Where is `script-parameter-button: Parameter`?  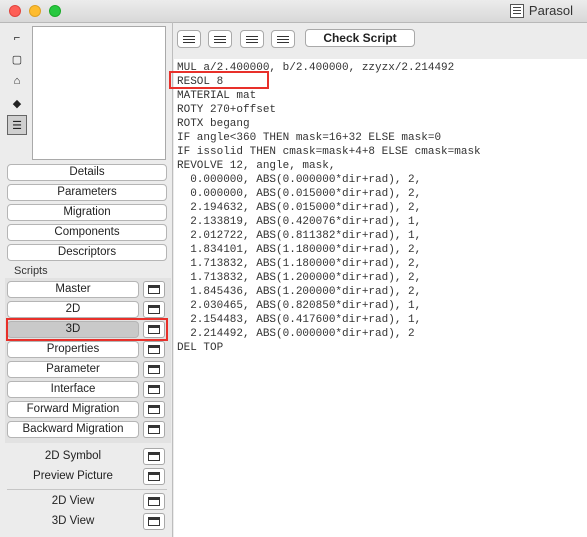
script-parameter-button: Parameter is located at coordinates (73, 369).